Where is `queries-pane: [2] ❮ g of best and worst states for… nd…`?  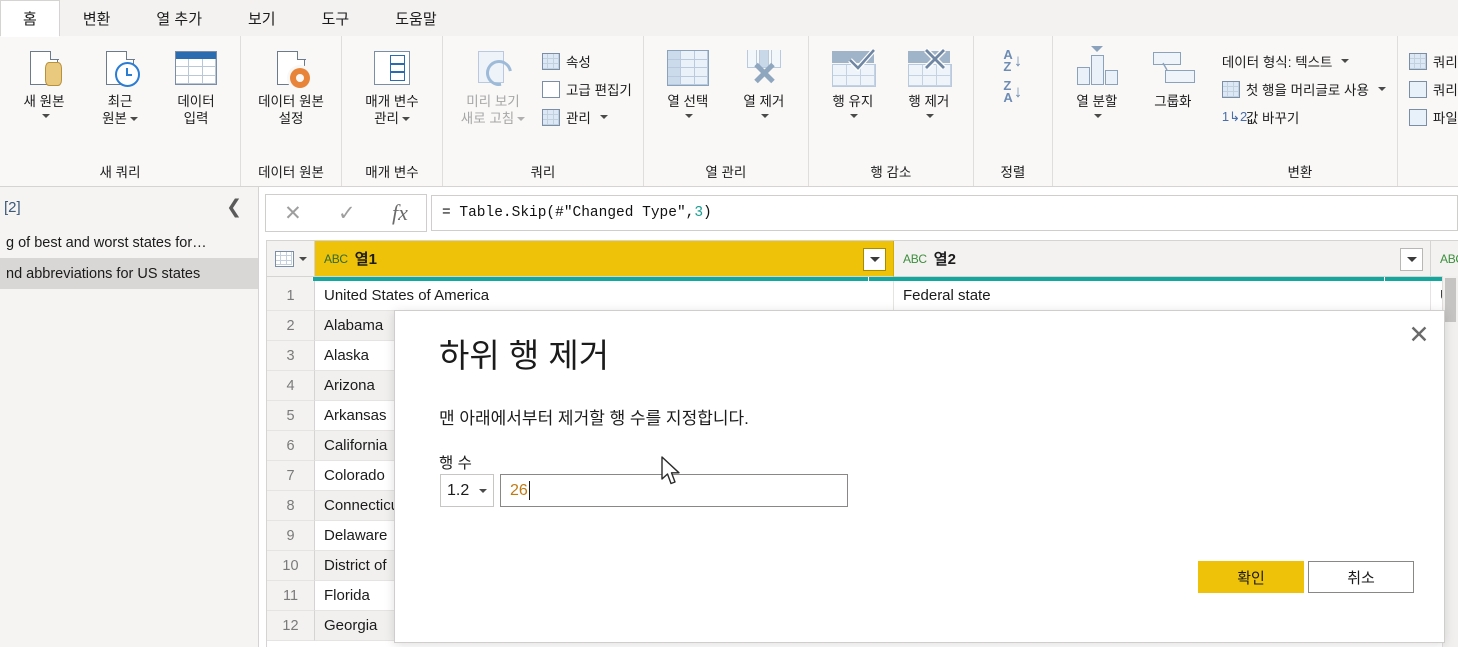 queries-pane: [2] ❮ g of best and worst states for… nd… is located at coordinates (129, 417).